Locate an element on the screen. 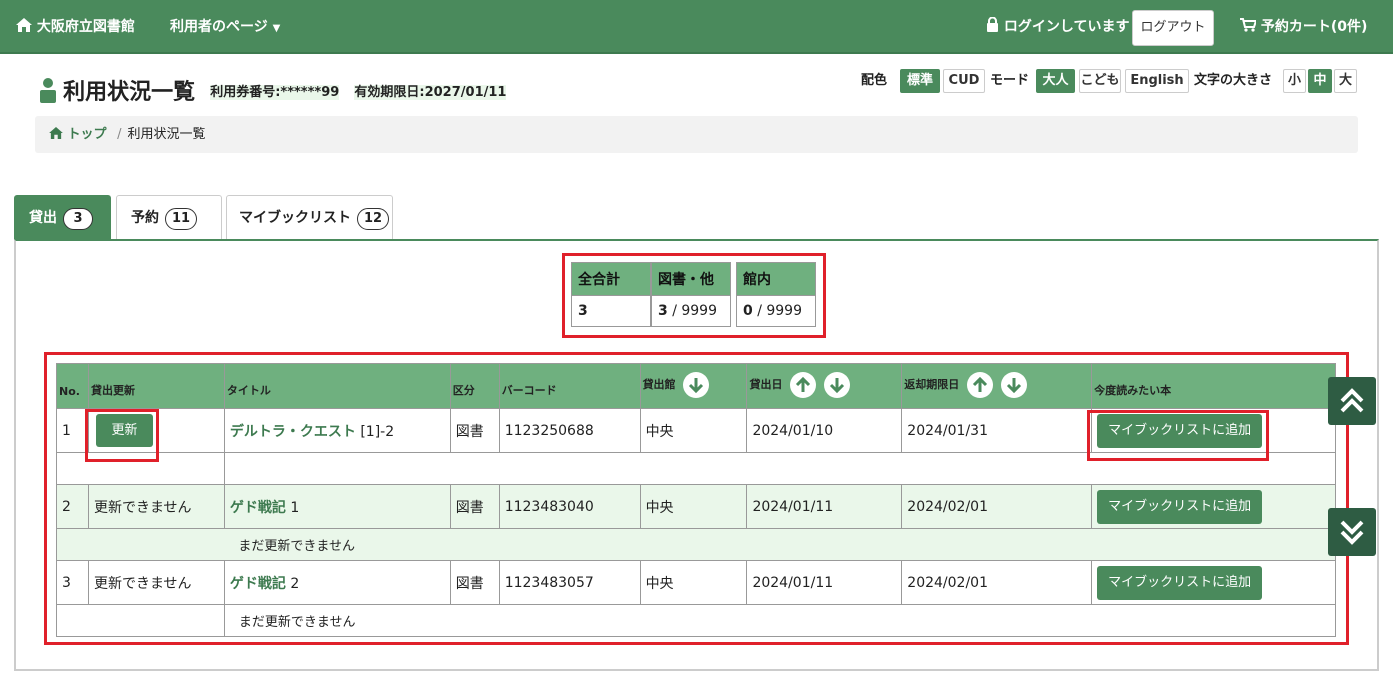  tab-reservations: 予約 11 is located at coordinates (169, 217).